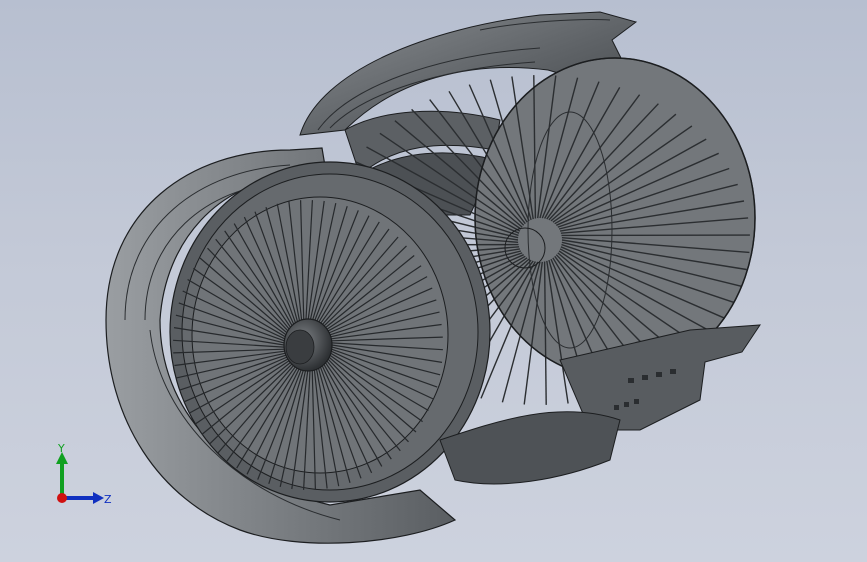  Describe the element at coordinates (61, 448) in the screenshot. I see `y-axis-label: Y` at that location.